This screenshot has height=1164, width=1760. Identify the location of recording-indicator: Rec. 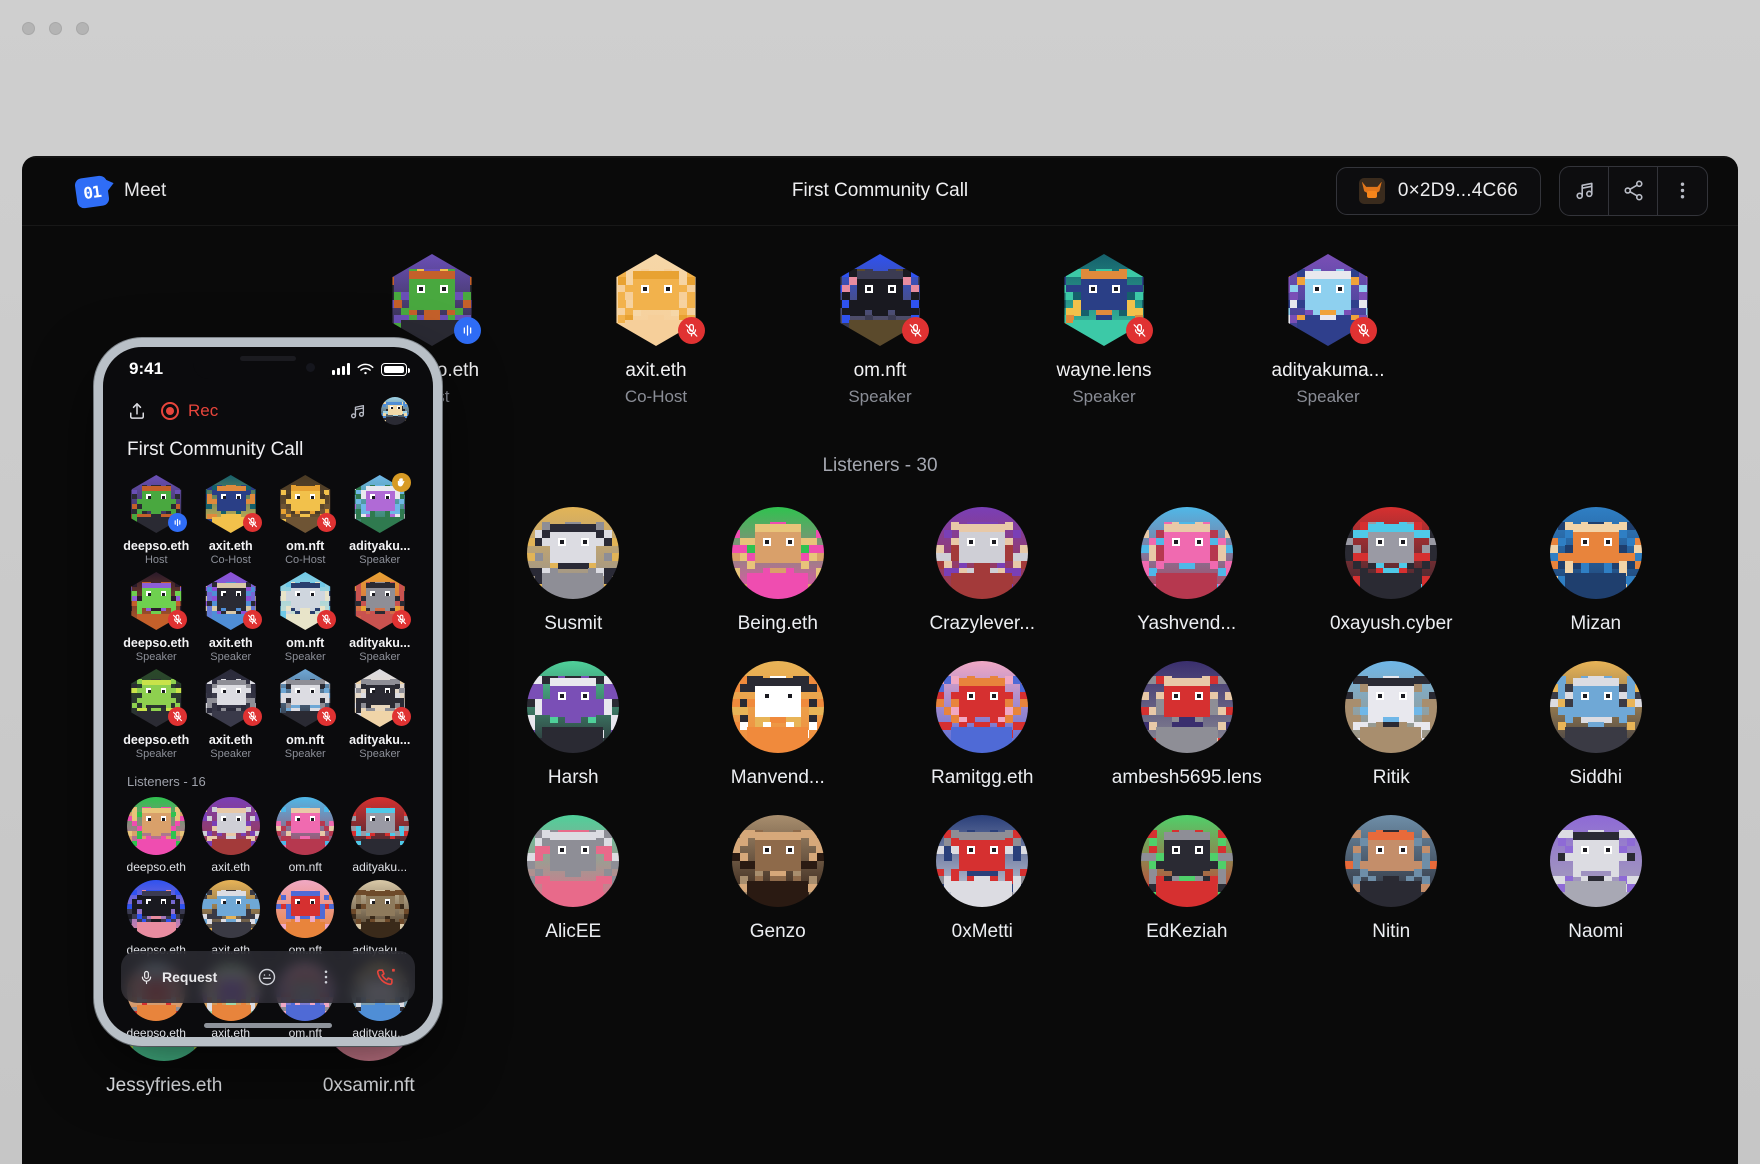
(189, 411).